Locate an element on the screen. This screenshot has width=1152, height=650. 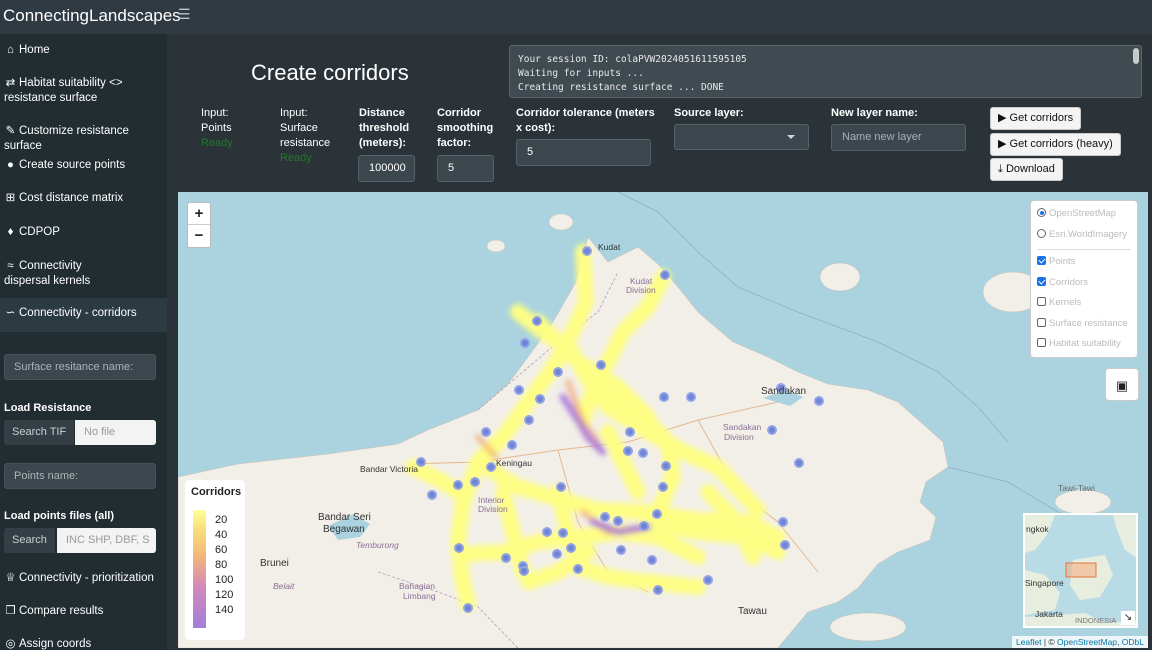
overlay-habitat-suitability: Habitat suitability is located at coordinates (1084, 346).